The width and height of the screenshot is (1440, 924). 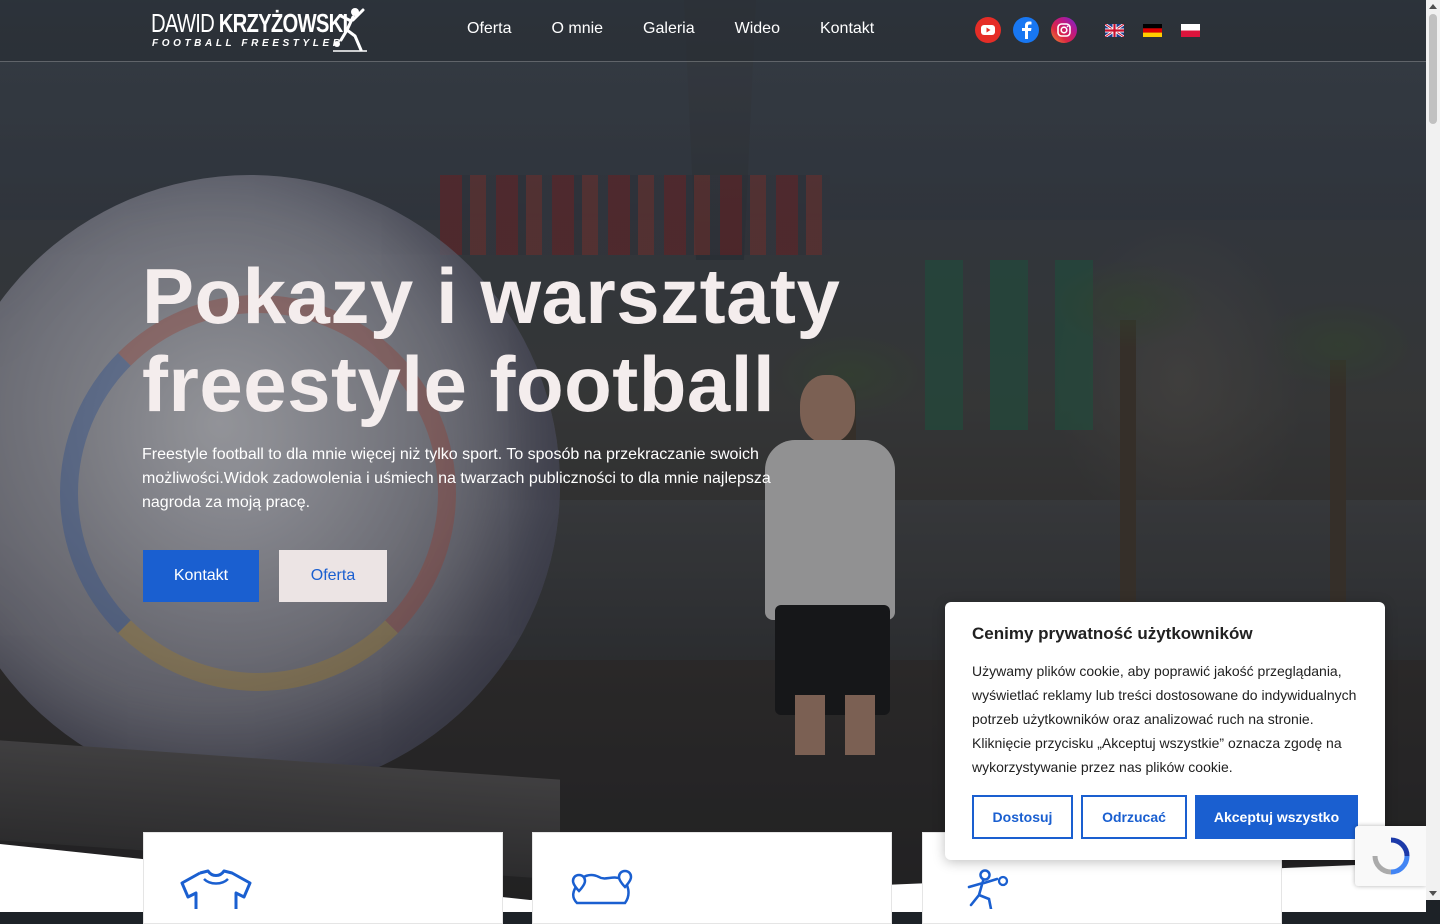 I want to click on cookie-accept-button: Akceptuj wszystko, so click(x=1276, y=817).